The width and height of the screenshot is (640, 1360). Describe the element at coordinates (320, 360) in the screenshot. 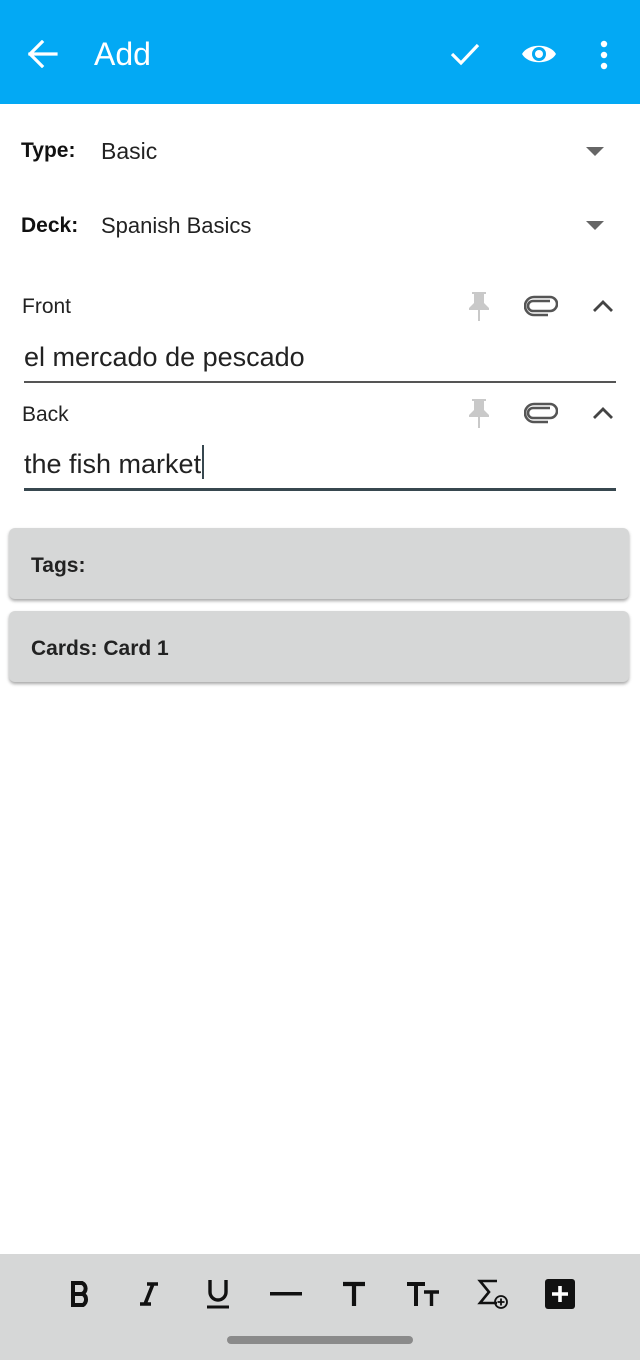

I see `front-field-input: el mercado de pescado` at that location.